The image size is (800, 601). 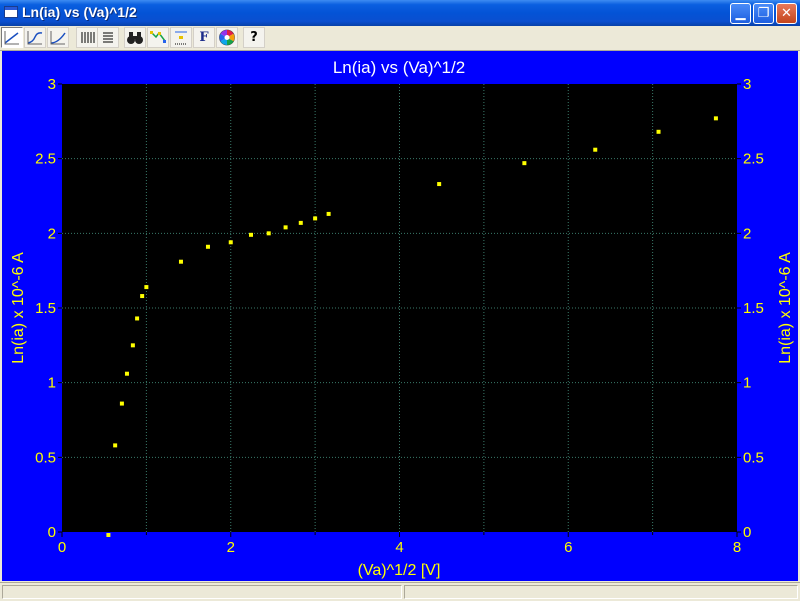 I want to click on y2-tick-label: 1.5, so click(x=753, y=308).